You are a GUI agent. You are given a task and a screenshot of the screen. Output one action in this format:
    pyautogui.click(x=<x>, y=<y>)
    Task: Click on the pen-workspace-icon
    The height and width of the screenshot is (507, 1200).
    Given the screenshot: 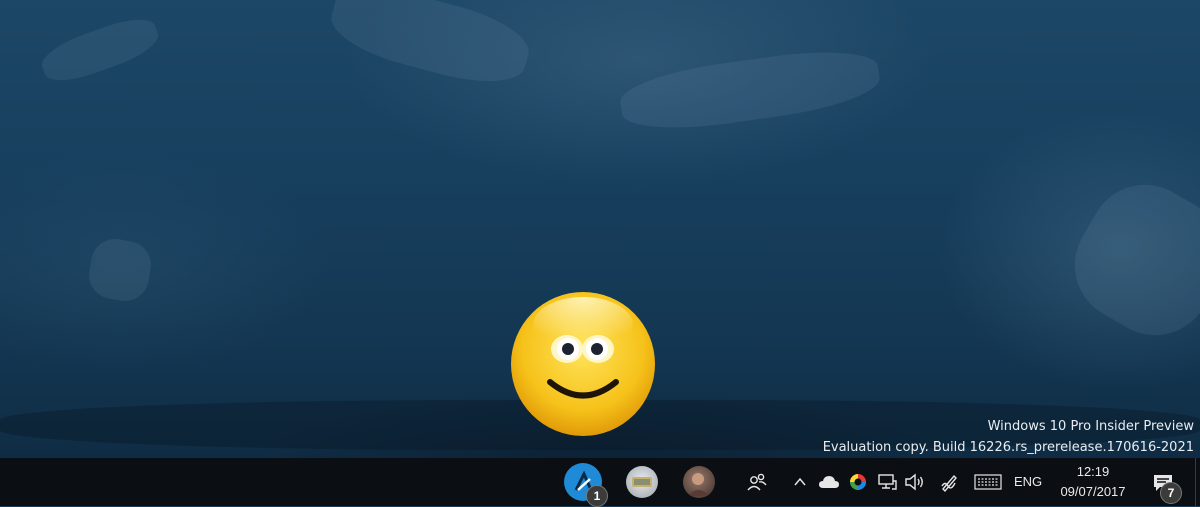 What is the action you would take?
    pyautogui.click(x=950, y=482)
    